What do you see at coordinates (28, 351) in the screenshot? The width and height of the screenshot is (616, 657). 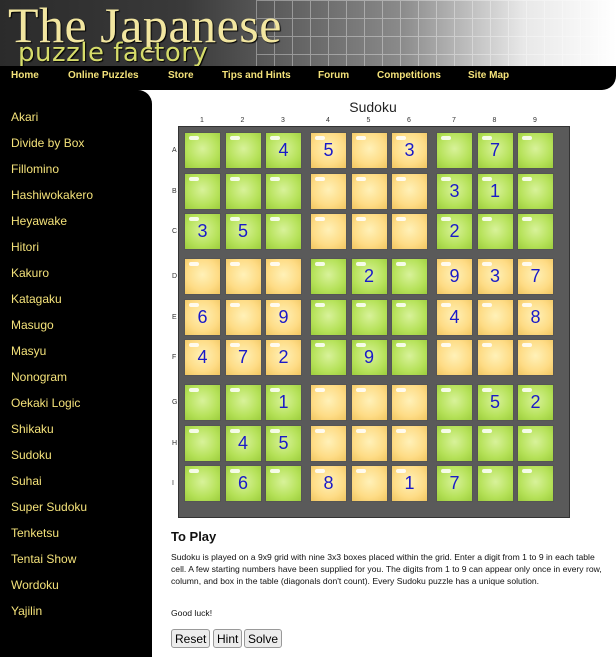 I see `sidebar-item-masyu: Masyu` at bounding box center [28, 351].